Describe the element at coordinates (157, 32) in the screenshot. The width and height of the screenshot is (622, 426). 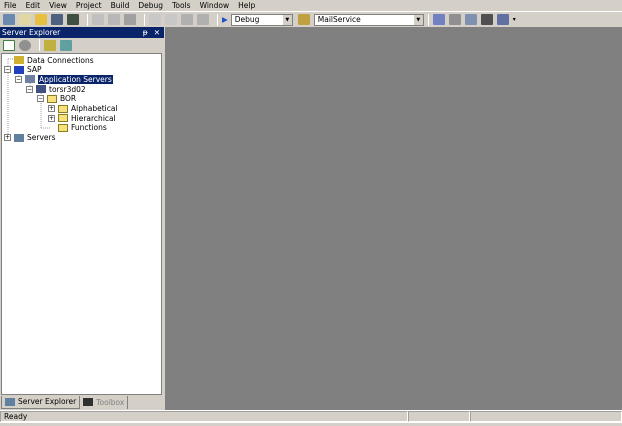
I see `close-icon: ✕` at that location.